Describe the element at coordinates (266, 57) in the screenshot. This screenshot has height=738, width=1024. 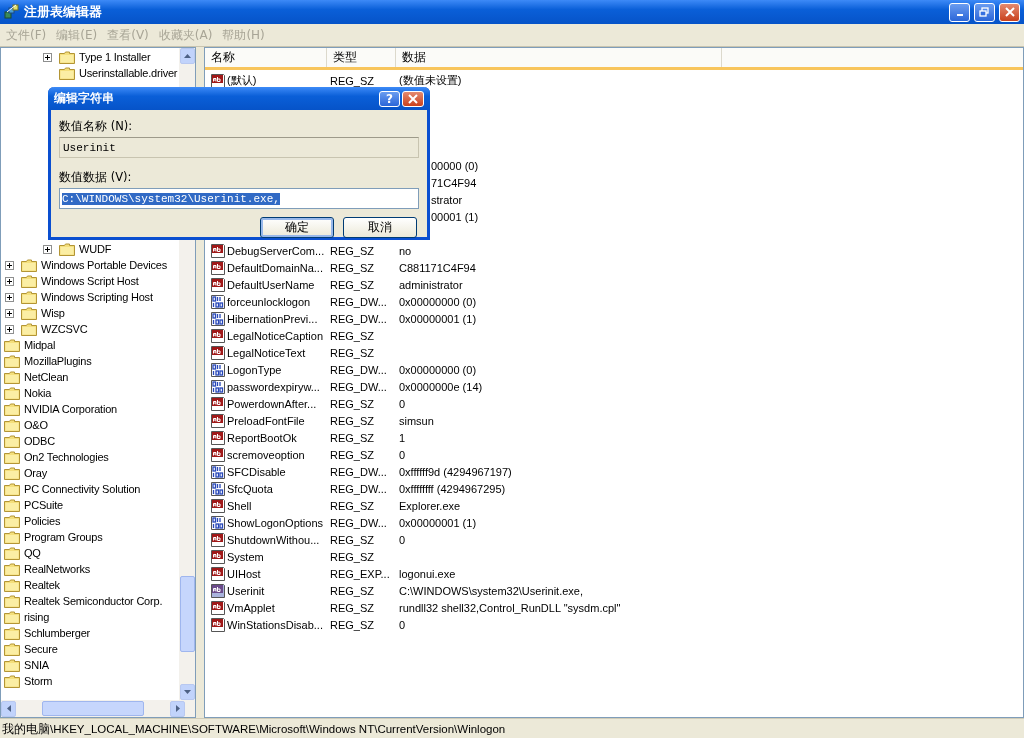
I see `column-header: 名称` at that location.